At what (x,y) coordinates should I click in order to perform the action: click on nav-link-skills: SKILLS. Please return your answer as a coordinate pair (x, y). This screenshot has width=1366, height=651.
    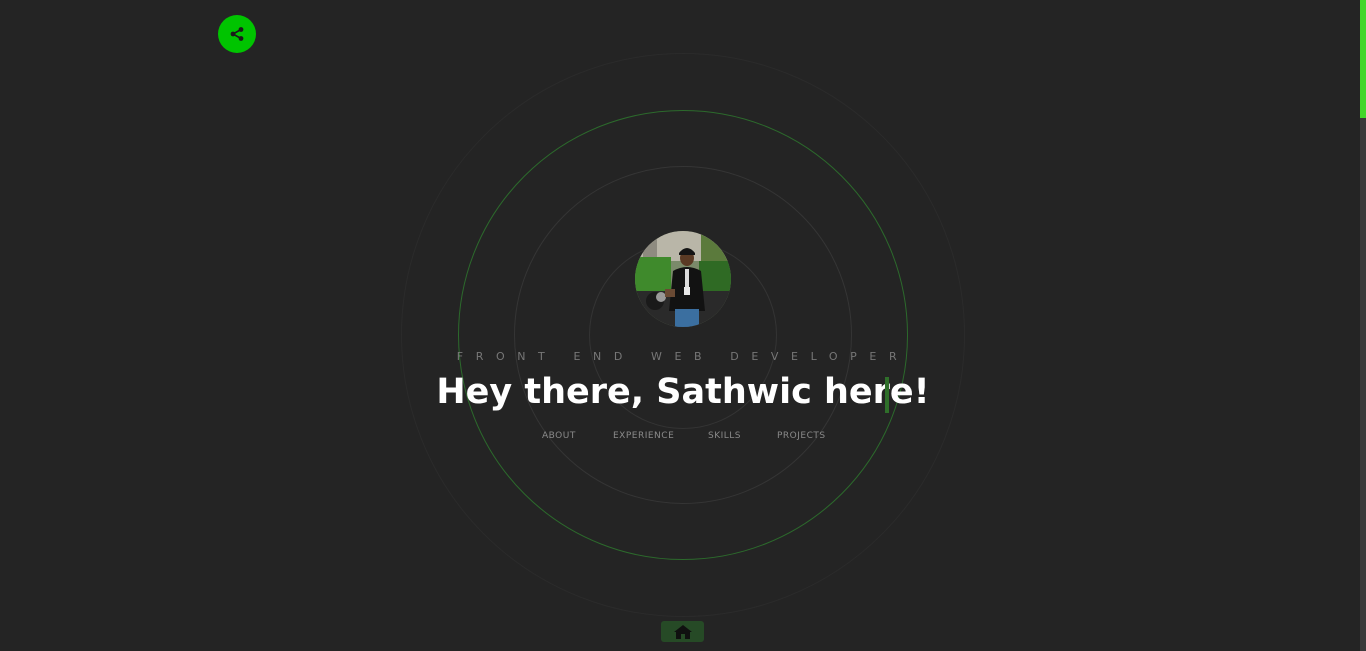
    Looking at the image, I should click on (724, 436).